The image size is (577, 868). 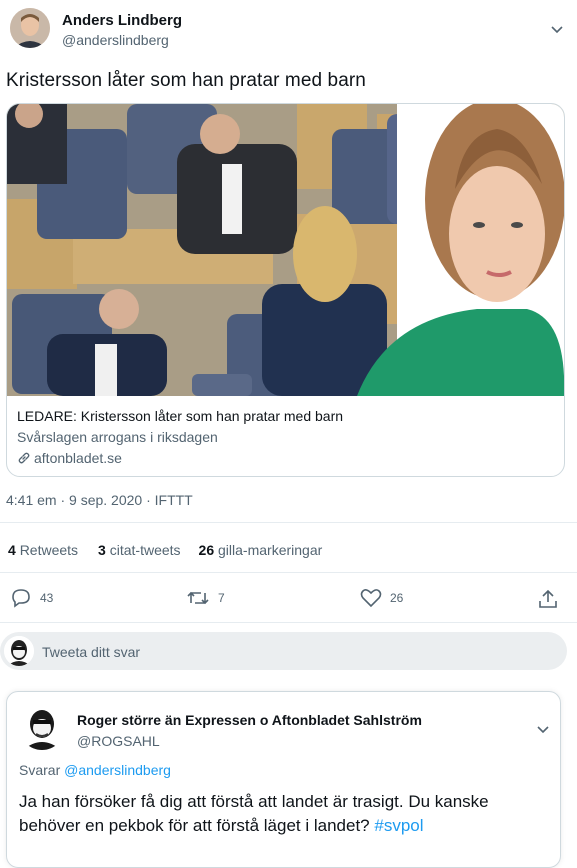 What do you see at coordinates (43, 550) in the screenshot?
I see `retweets-stat: 4 Retweets` at bounding box center [43, 550].